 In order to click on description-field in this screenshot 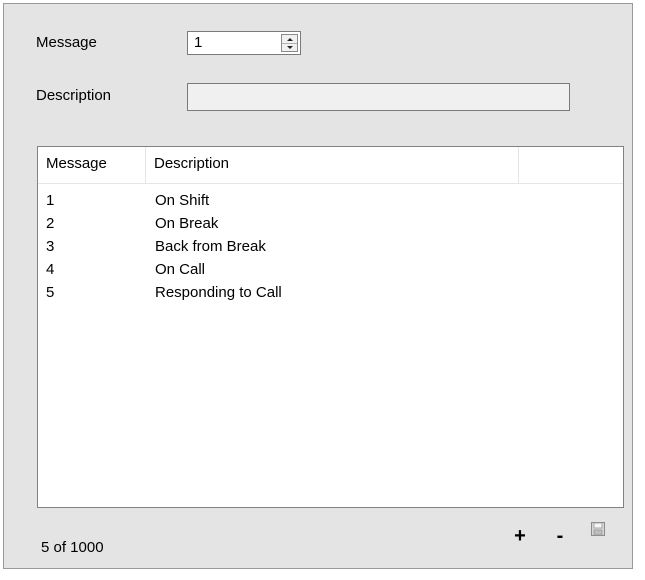, I will do `click(378, 97)`.